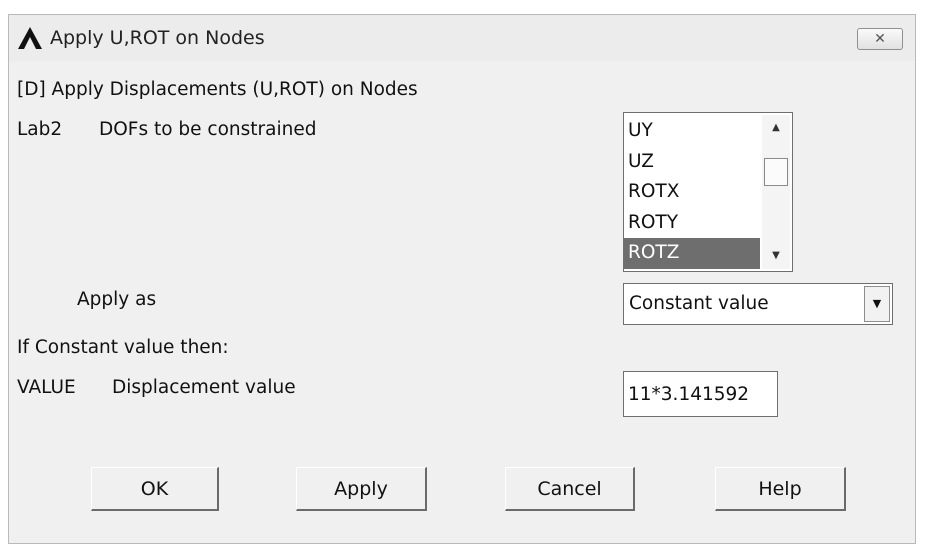 The height and width of the screenshot is (557, 929). I want to click on lab2-code: Lab2, so click(40, 129).